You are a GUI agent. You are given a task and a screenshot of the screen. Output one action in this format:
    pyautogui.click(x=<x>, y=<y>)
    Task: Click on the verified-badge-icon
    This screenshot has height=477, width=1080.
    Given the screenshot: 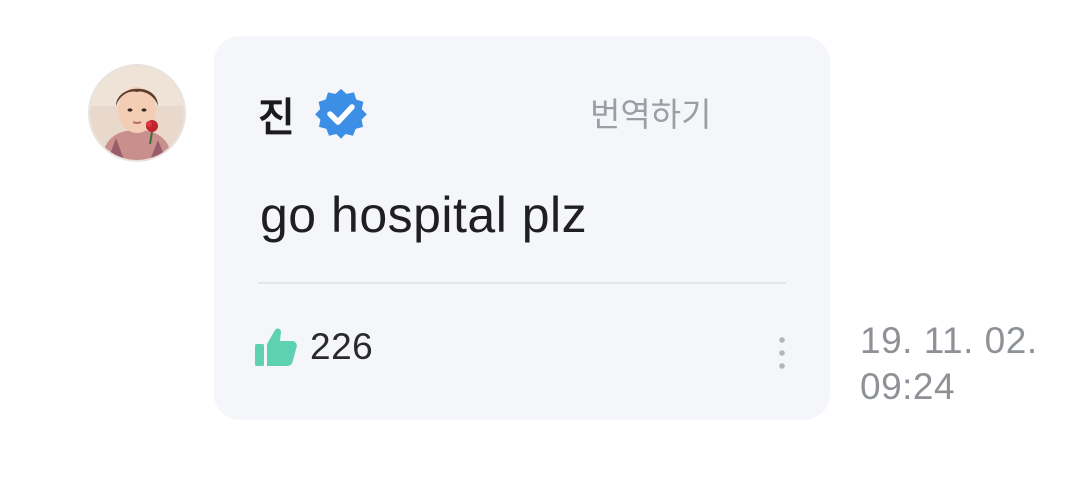 What is the action you would take?
    pyautogui.click(x=341, y=114)
    